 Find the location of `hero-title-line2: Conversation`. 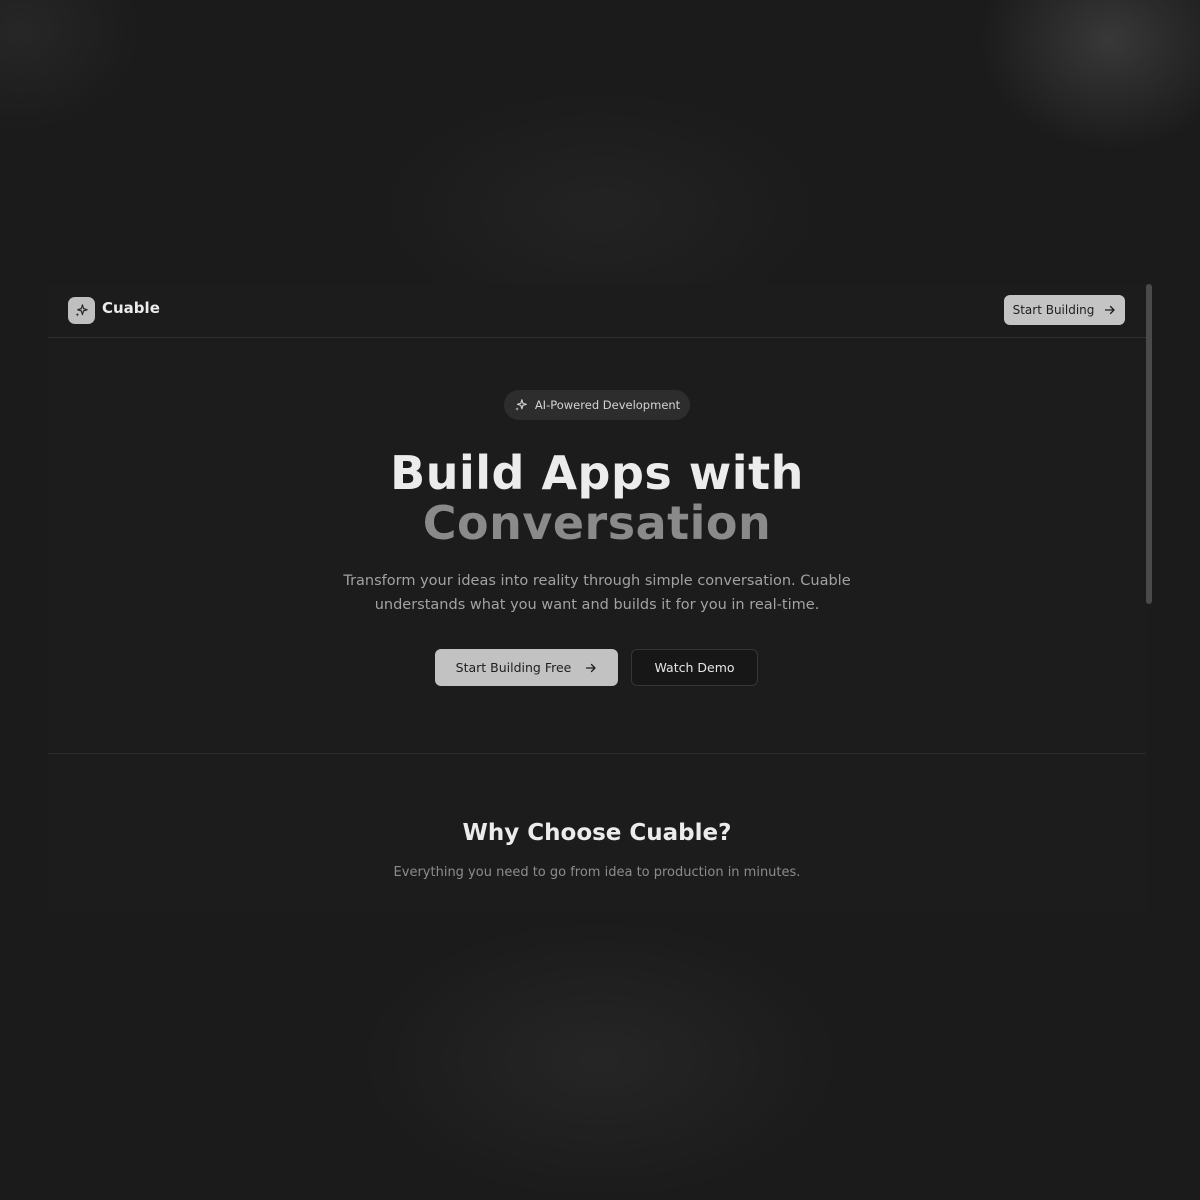

hero-title-line2: Conversation is located at coordinates (597, 523).